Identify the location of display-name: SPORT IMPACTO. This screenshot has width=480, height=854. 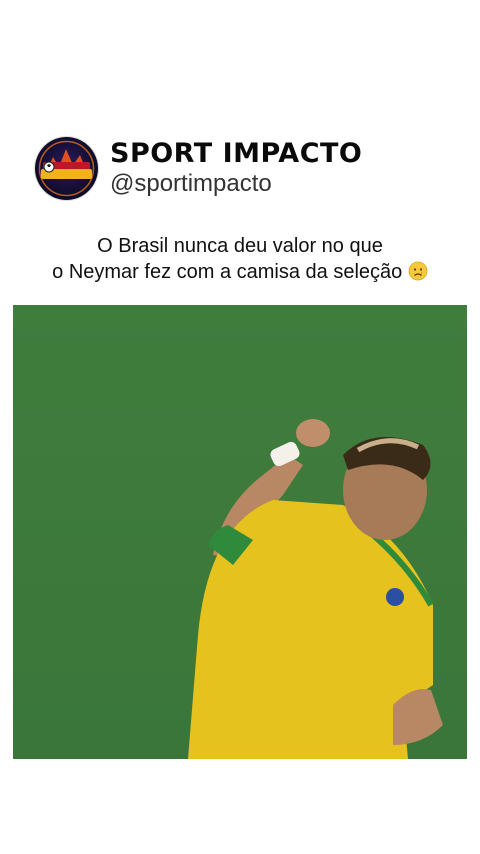
(236, 154).